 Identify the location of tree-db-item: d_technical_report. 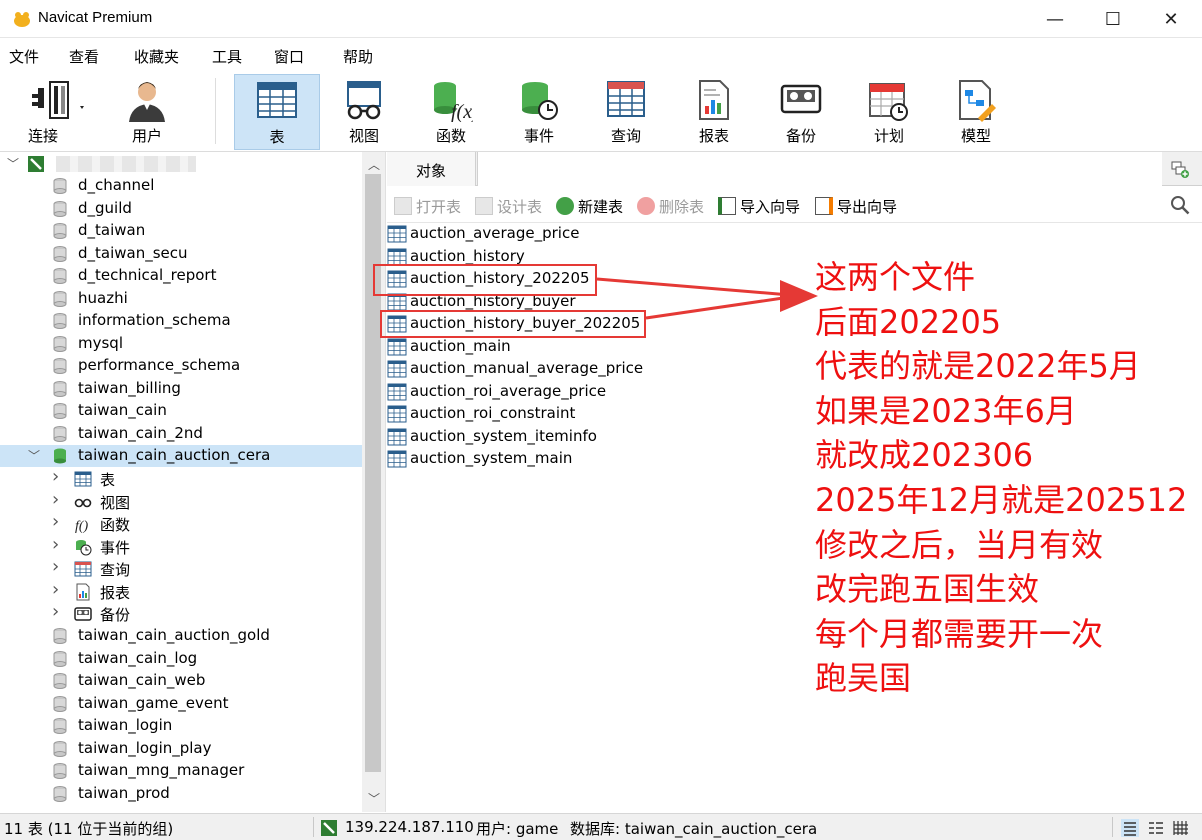
(181, 276).